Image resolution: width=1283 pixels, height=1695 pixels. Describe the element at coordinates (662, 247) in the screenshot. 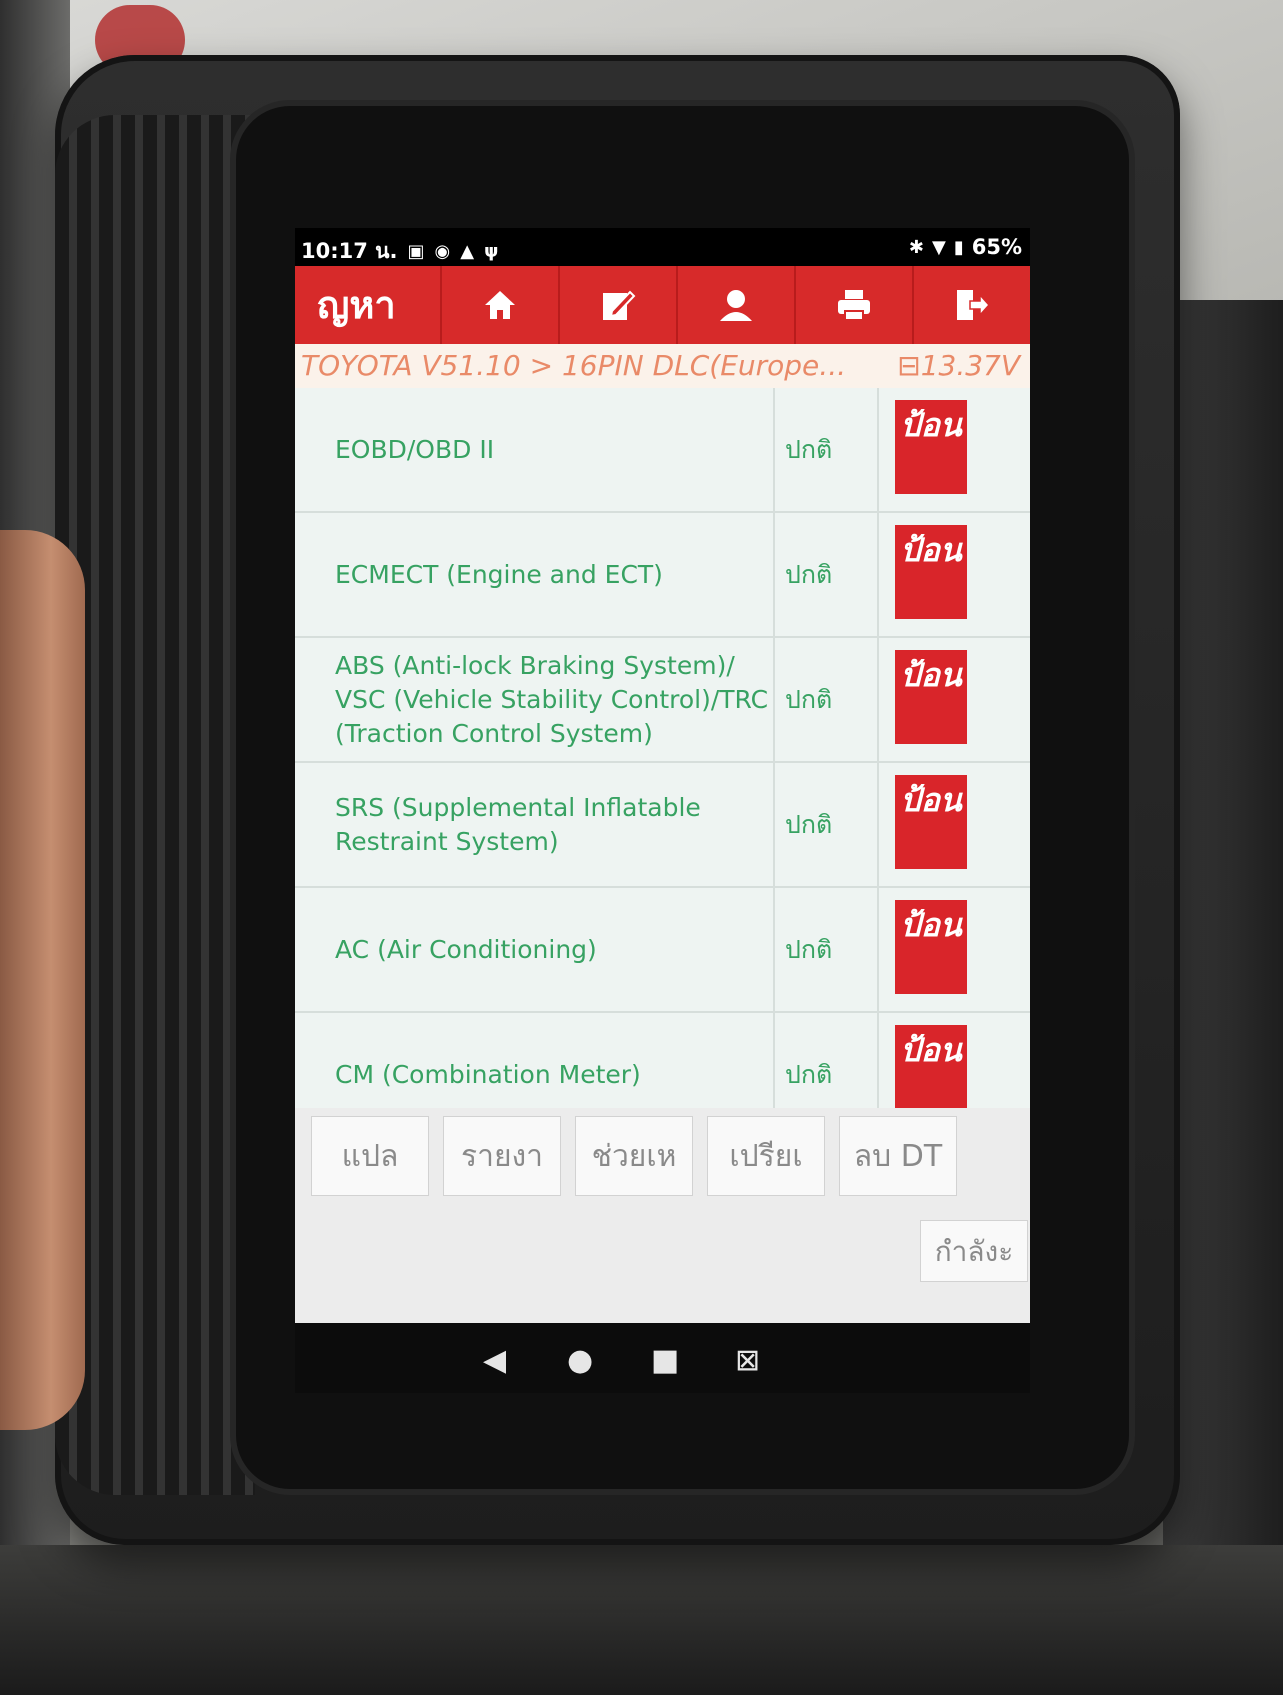

I see `status-bar: 10:17 น. ▣ ◉ ▲ ψ ✱ ▼ ▮ 65%` at that location.